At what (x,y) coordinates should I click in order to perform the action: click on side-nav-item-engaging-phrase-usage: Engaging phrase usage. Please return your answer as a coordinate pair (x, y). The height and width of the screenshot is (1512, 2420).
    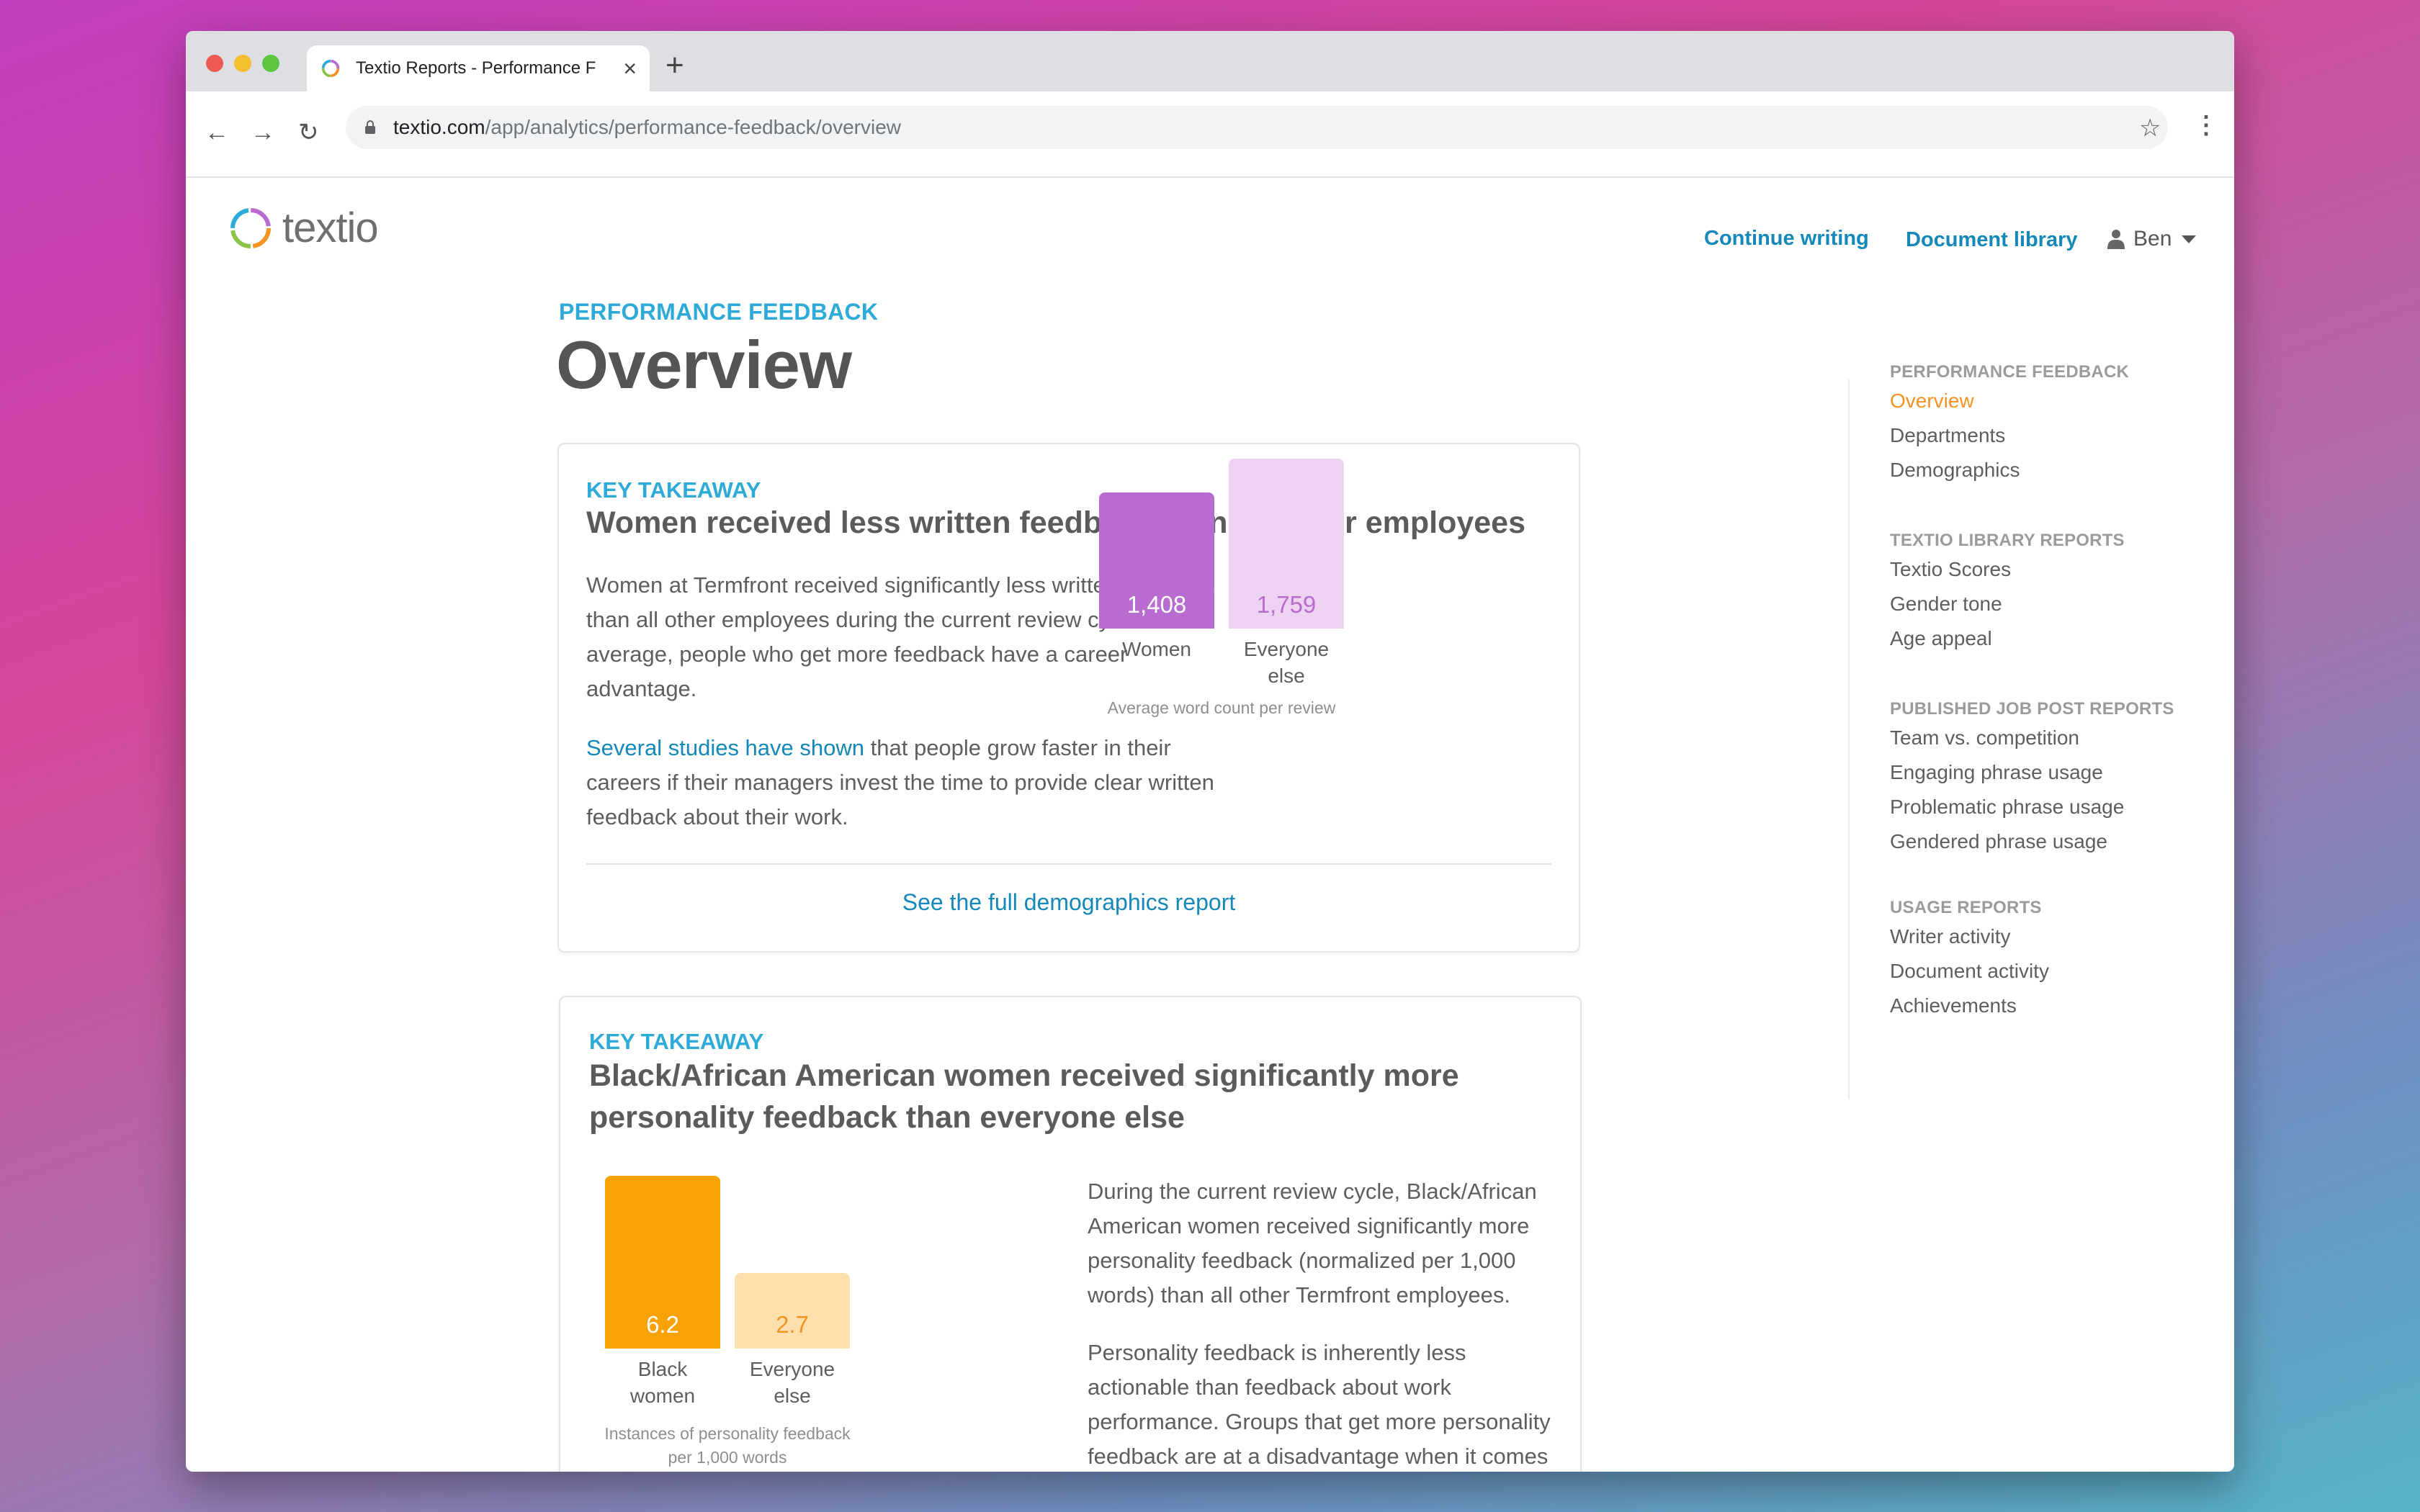
    Looking at the image, I should click on (1996, 772).